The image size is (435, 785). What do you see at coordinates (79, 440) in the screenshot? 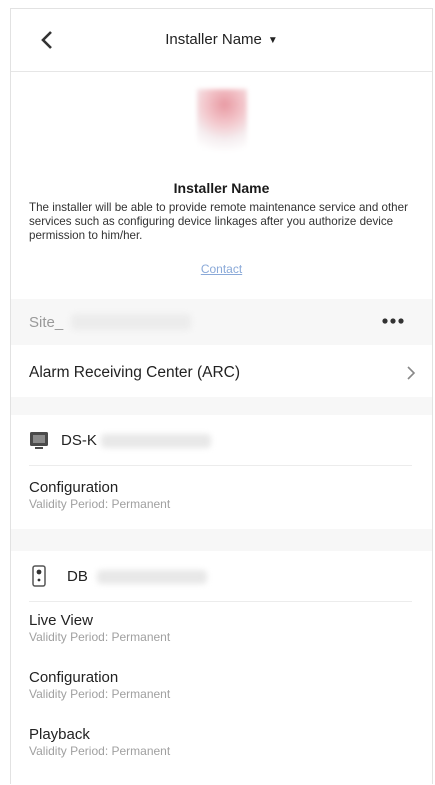
I see `device-name: DS-K` at bounding box center [79, 440].